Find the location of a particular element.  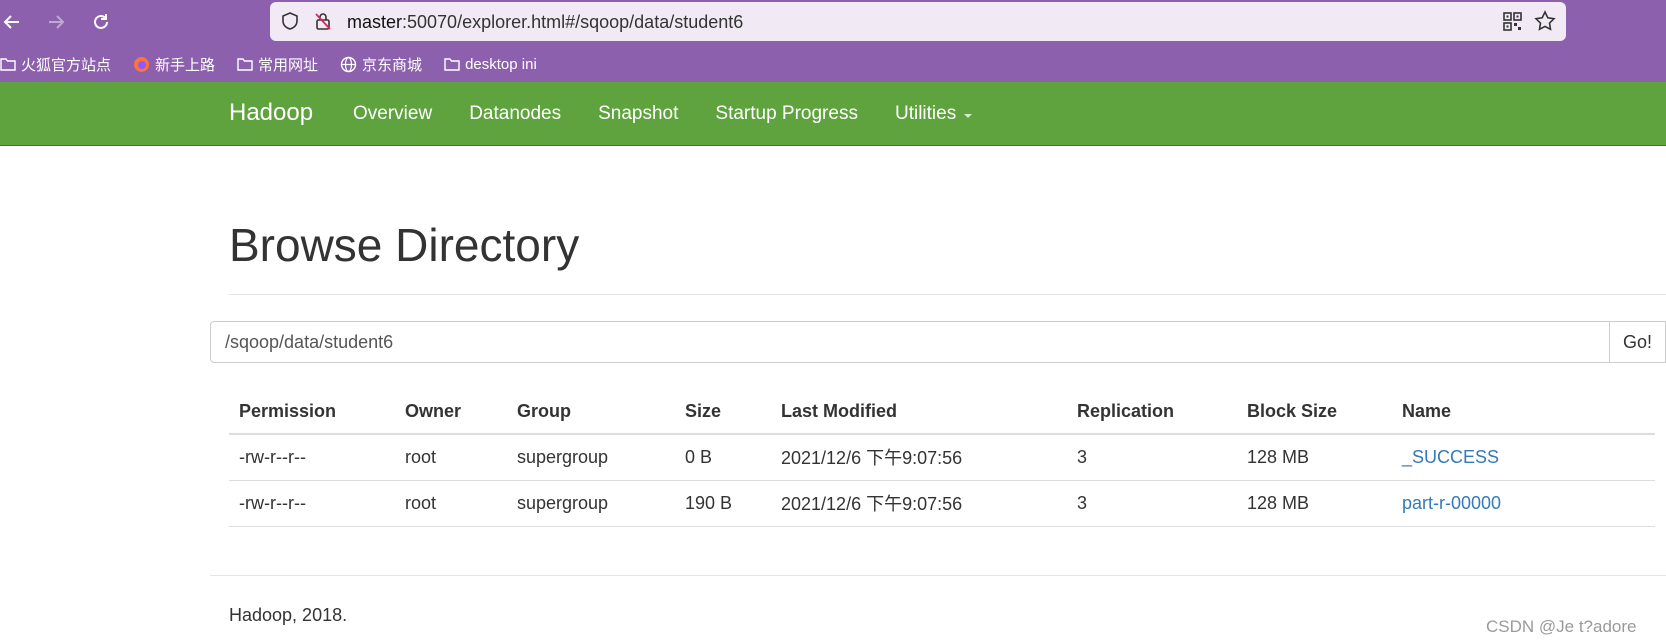

back-button is located at coordinates (13, 22).